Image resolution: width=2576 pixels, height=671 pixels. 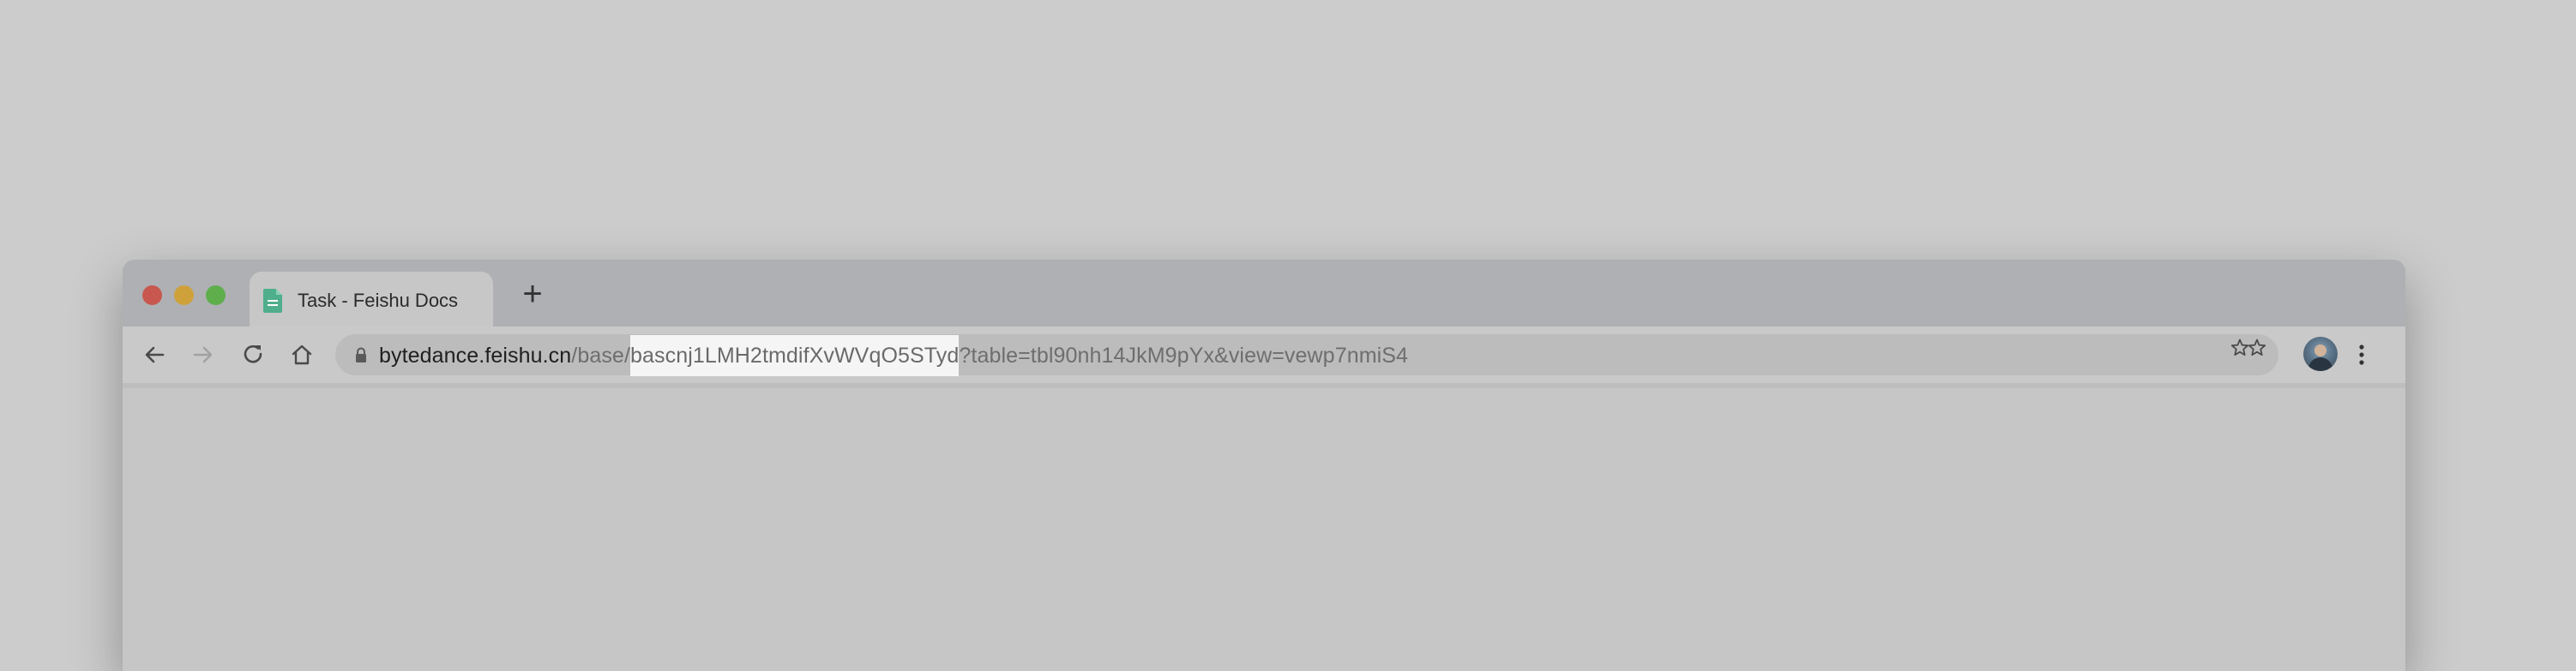 I want to click on url-path-prefix: /base/, so click(x=600, y=356).